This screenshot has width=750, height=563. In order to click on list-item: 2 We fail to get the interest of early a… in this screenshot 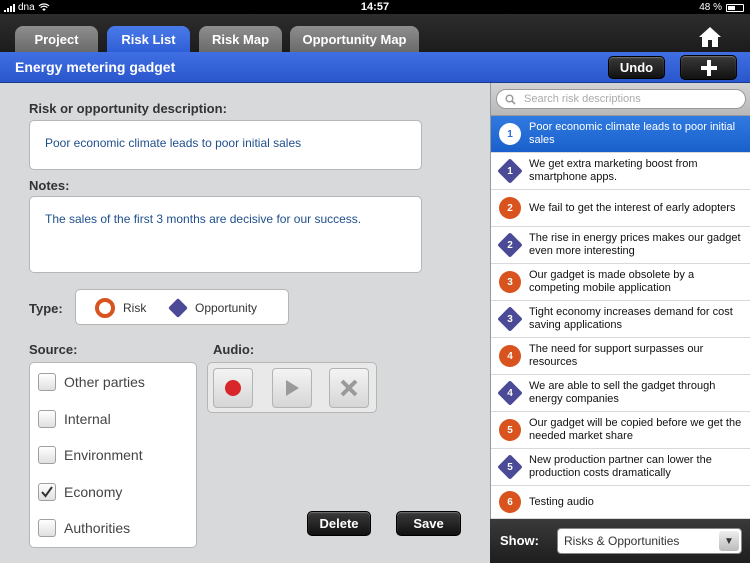, I will do `click(620, 208)`.